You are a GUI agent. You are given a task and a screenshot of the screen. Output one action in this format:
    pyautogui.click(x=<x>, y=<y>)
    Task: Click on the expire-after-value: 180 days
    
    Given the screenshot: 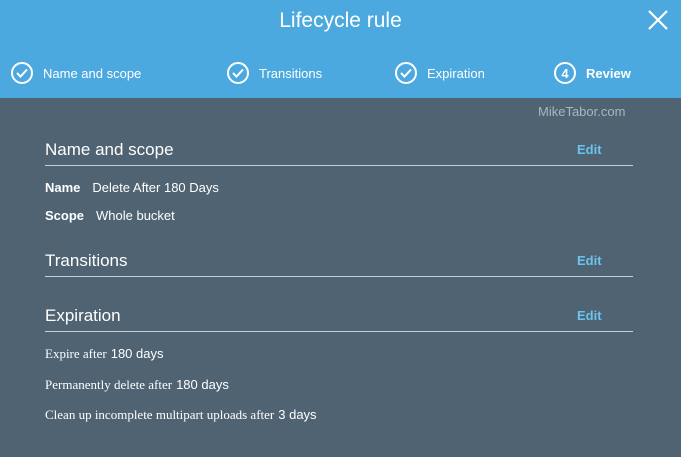 What is the action you would take?
    pyautogui.click(x=137, y=353)
    